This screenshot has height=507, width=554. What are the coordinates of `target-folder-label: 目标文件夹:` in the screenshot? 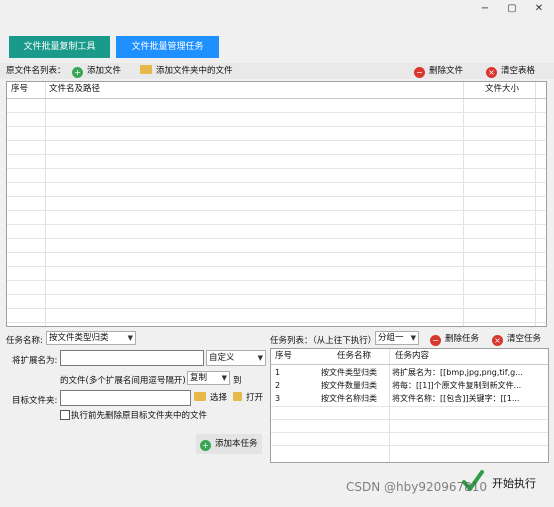 It's located at (35, 401).